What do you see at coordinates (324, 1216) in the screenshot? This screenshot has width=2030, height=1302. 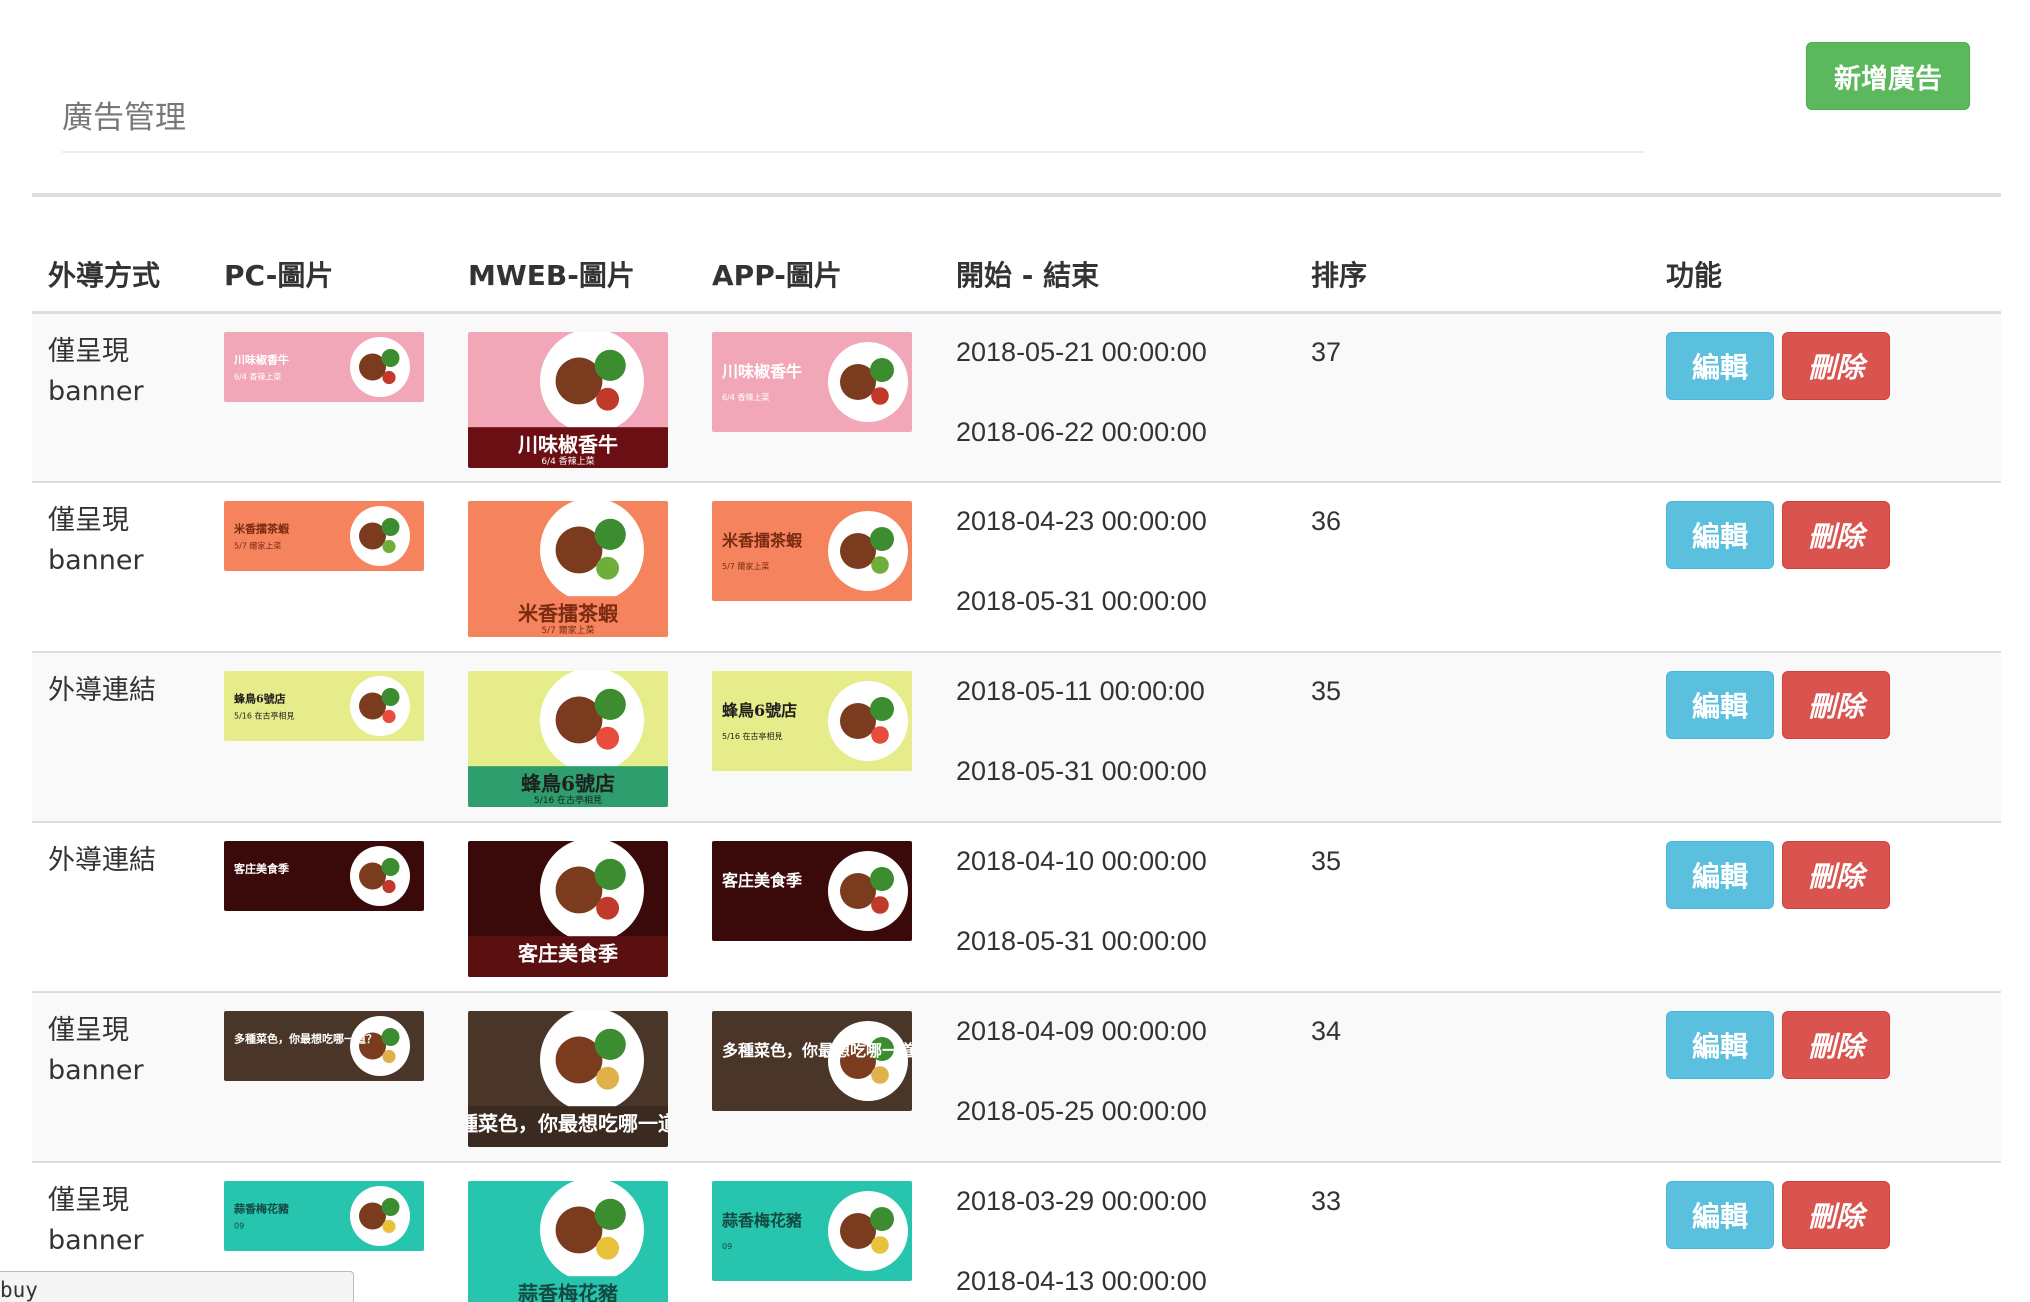 I see `pc-banner-image: 蒜香梅花豬 09` at bounding box center [324, 1216].